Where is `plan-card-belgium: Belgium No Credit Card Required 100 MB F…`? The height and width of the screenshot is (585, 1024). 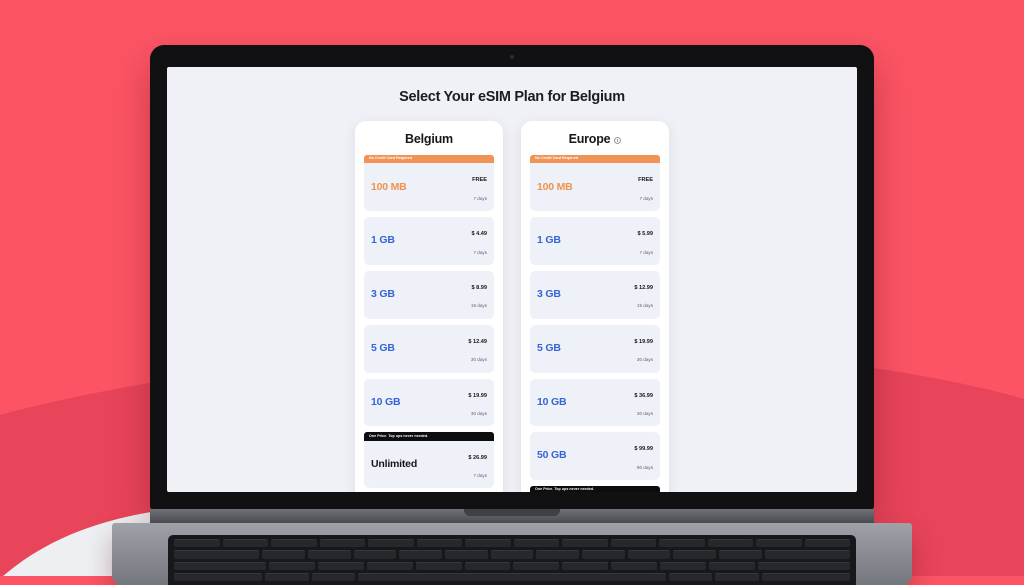
plan-card-belgium: Belgium No Credit Card Required 100 MB F… is located at coordinates (429, 306).